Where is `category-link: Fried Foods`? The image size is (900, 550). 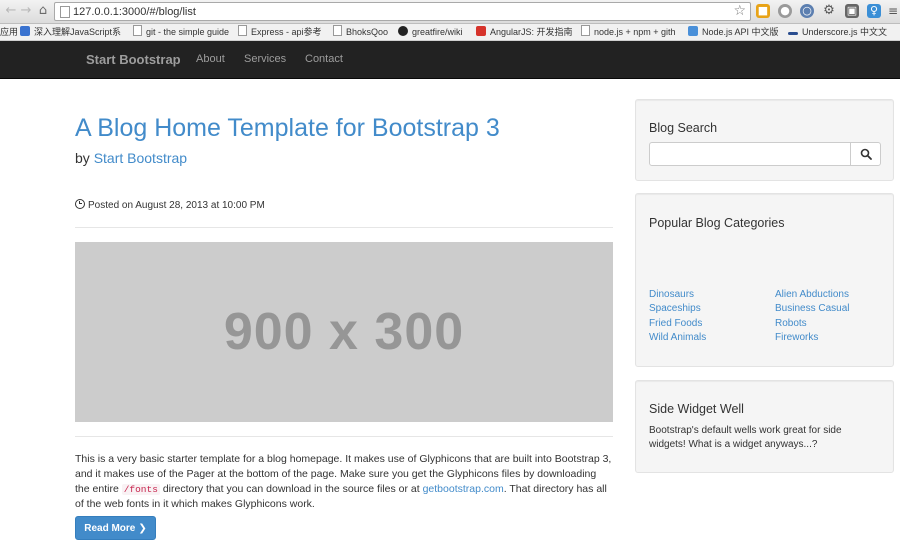
category-link: Fried Foods is located at coordinates (677, 324).